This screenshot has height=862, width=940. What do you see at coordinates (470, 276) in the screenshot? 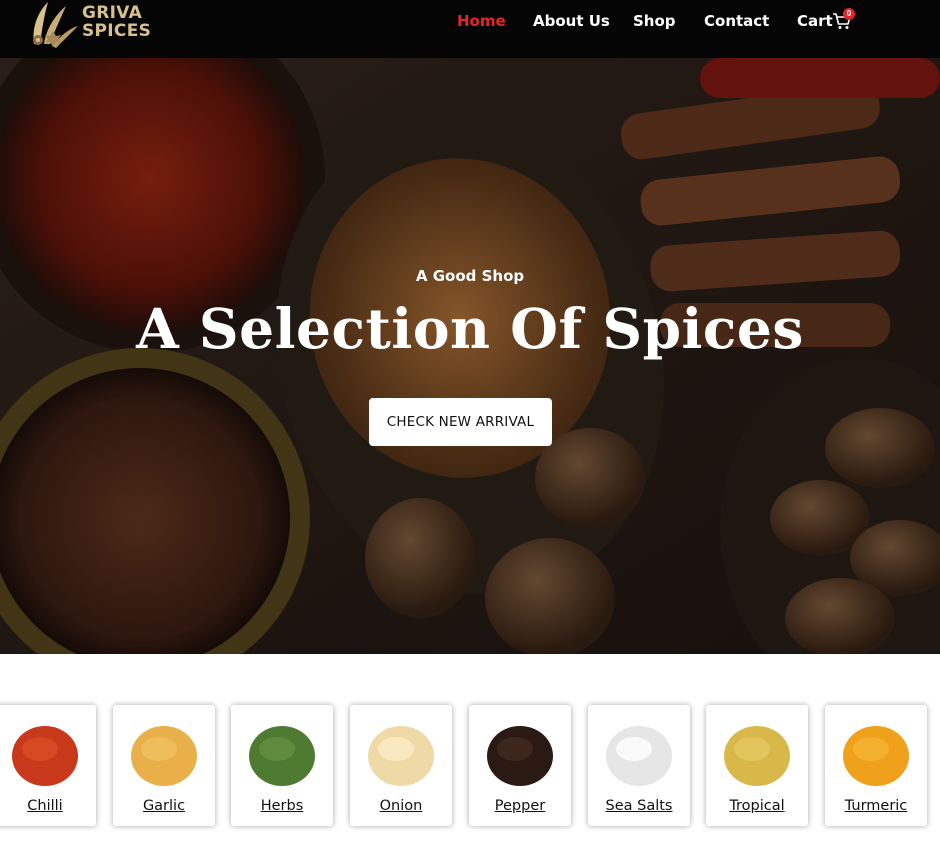
I see `hero-eyebrow: A Good Shop` at bounding box center [470, 276].